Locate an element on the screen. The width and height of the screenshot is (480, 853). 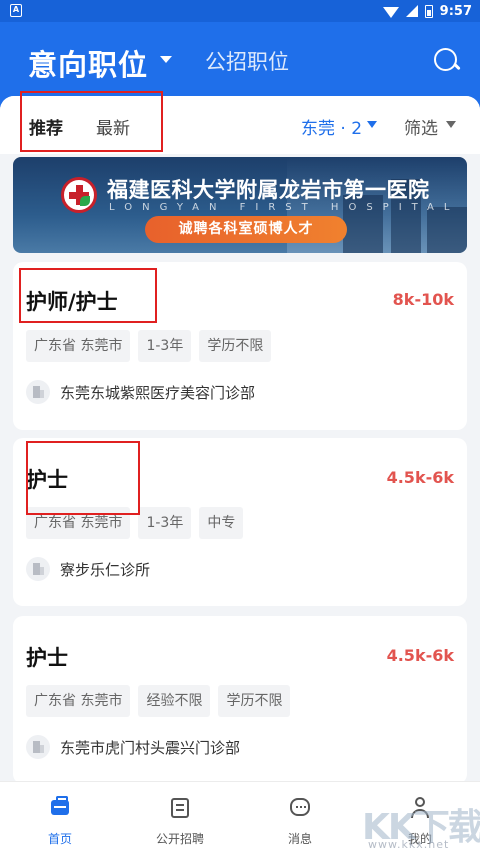
watermark-url: www.kkx.net is located at coordinates (409, 844).